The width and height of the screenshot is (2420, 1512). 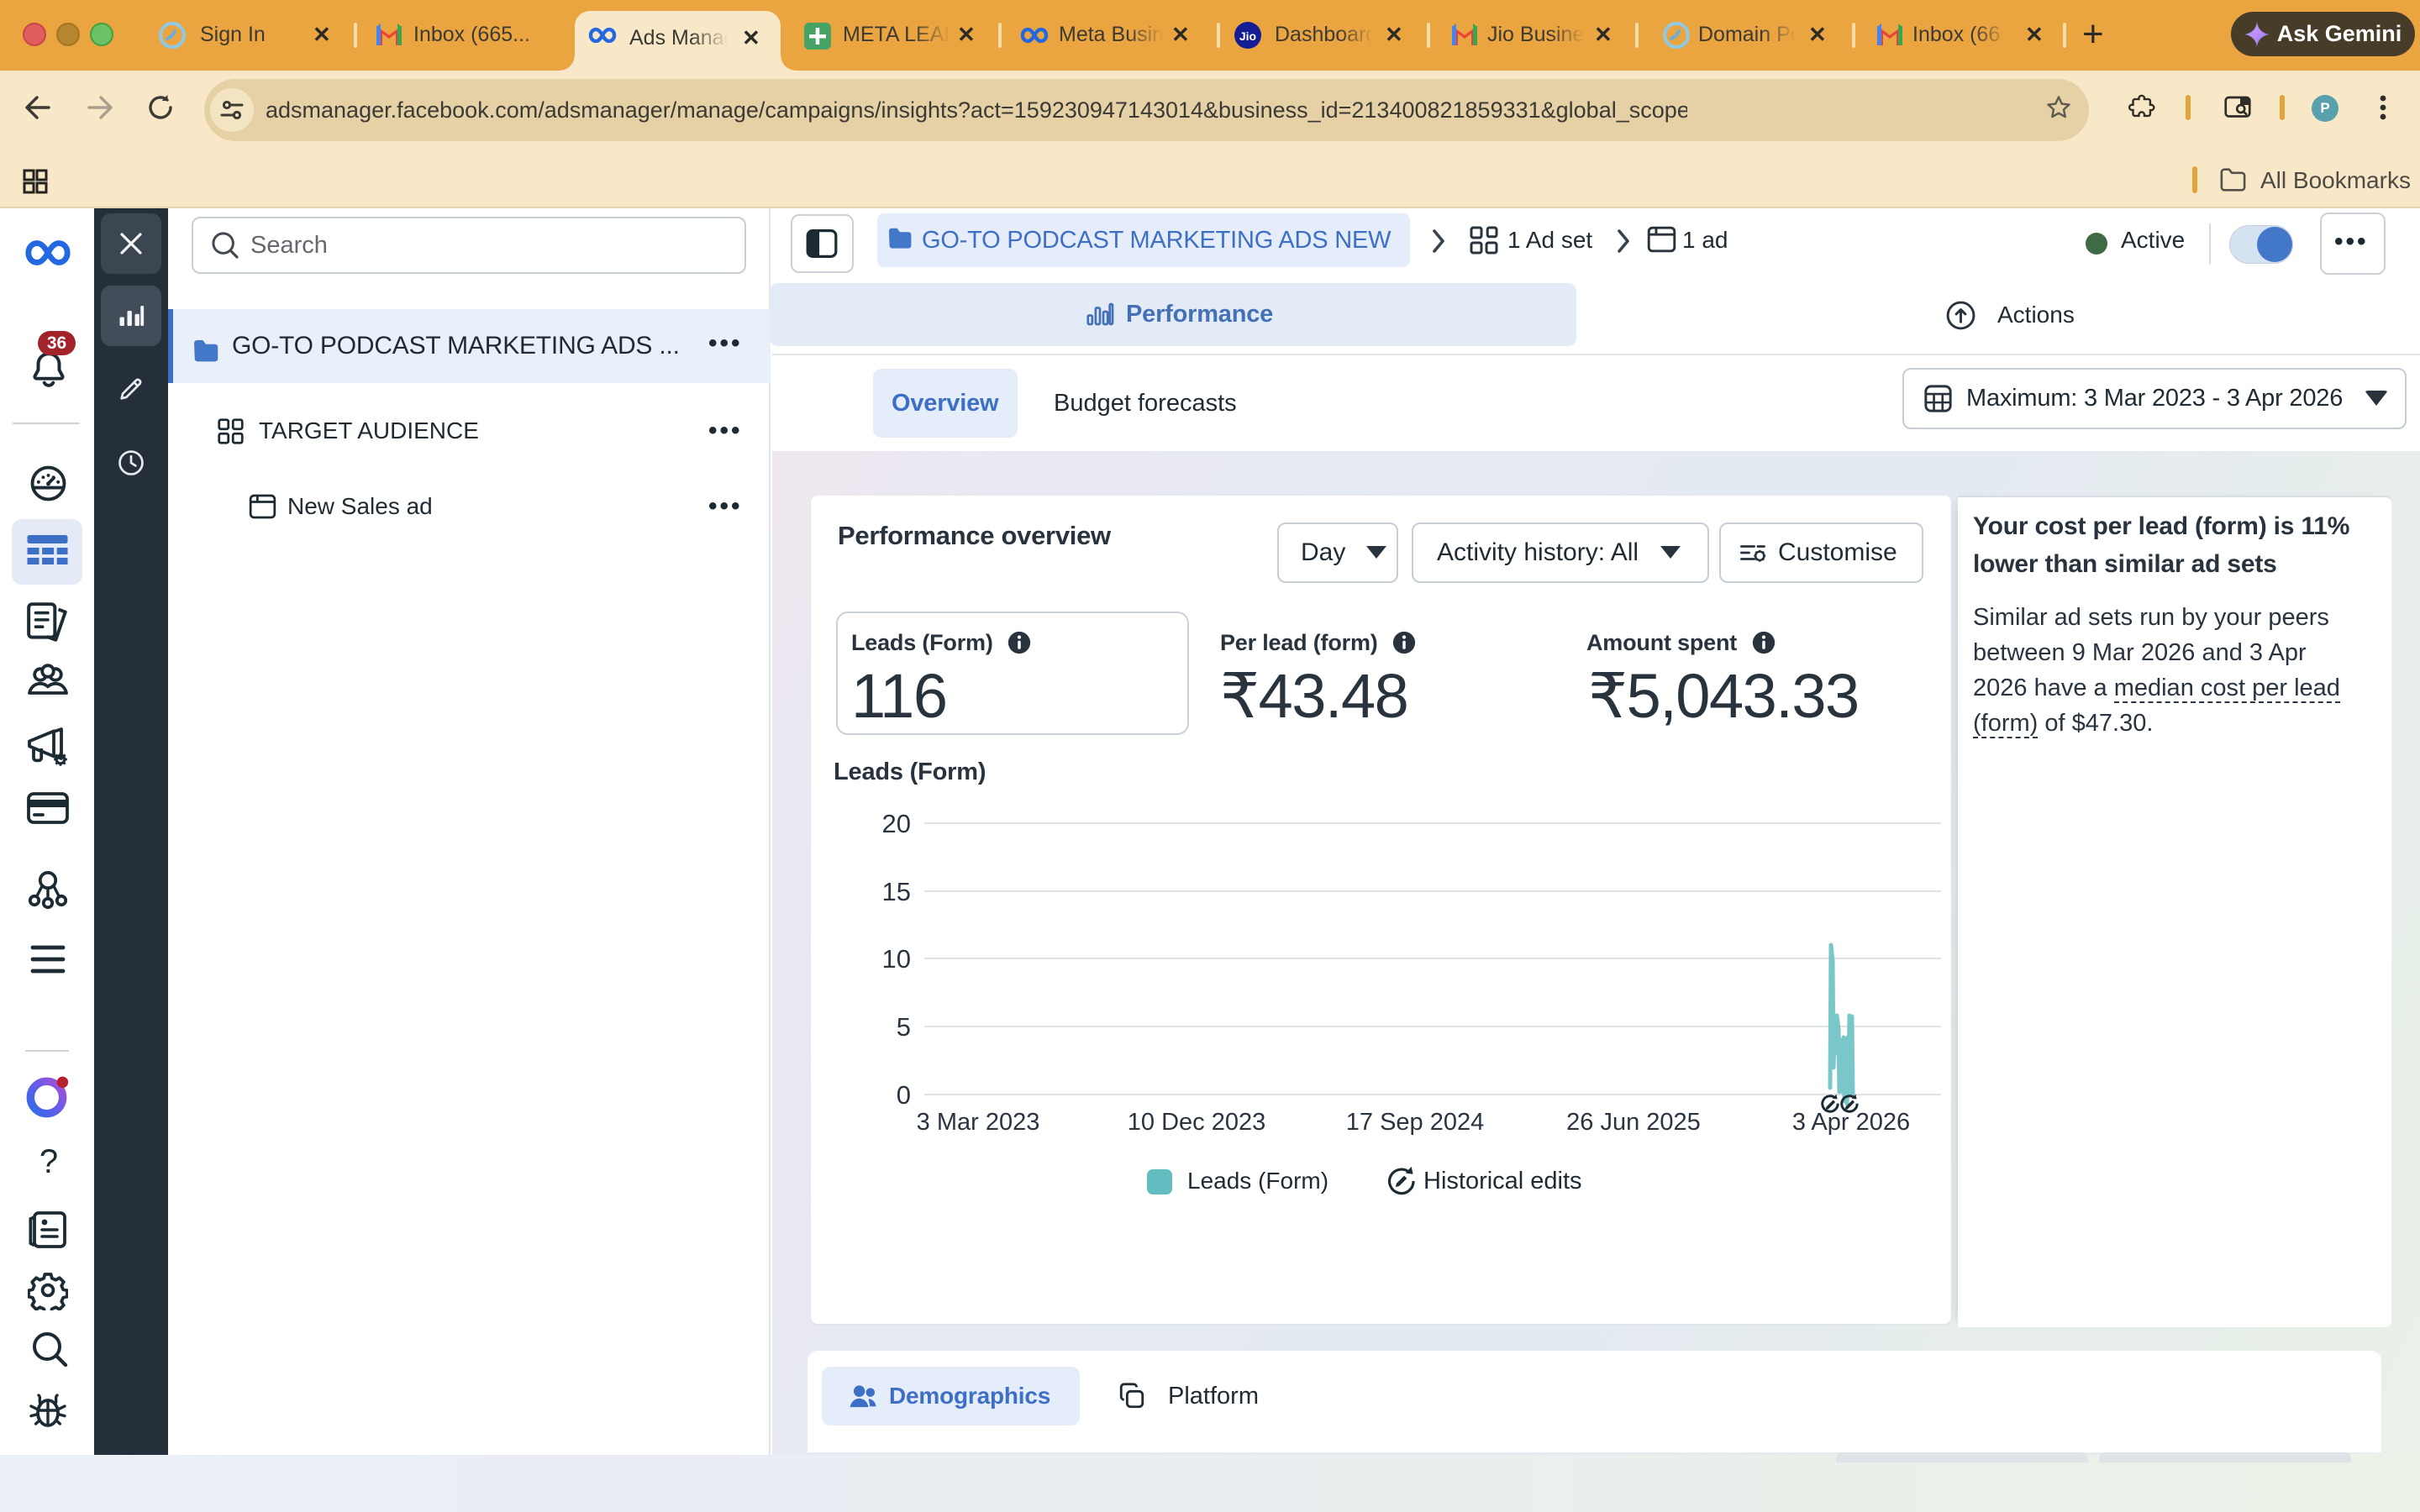 What do you see at coordinates (1247, 36) in the screenshot?
I see `svg-text: Jio` at bounding box center [1247, 36].